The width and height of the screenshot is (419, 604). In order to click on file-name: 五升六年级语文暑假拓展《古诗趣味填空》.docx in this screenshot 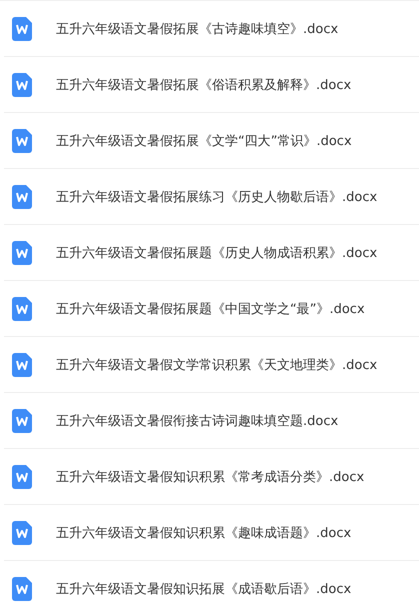, I will do `click(197, 29)`.